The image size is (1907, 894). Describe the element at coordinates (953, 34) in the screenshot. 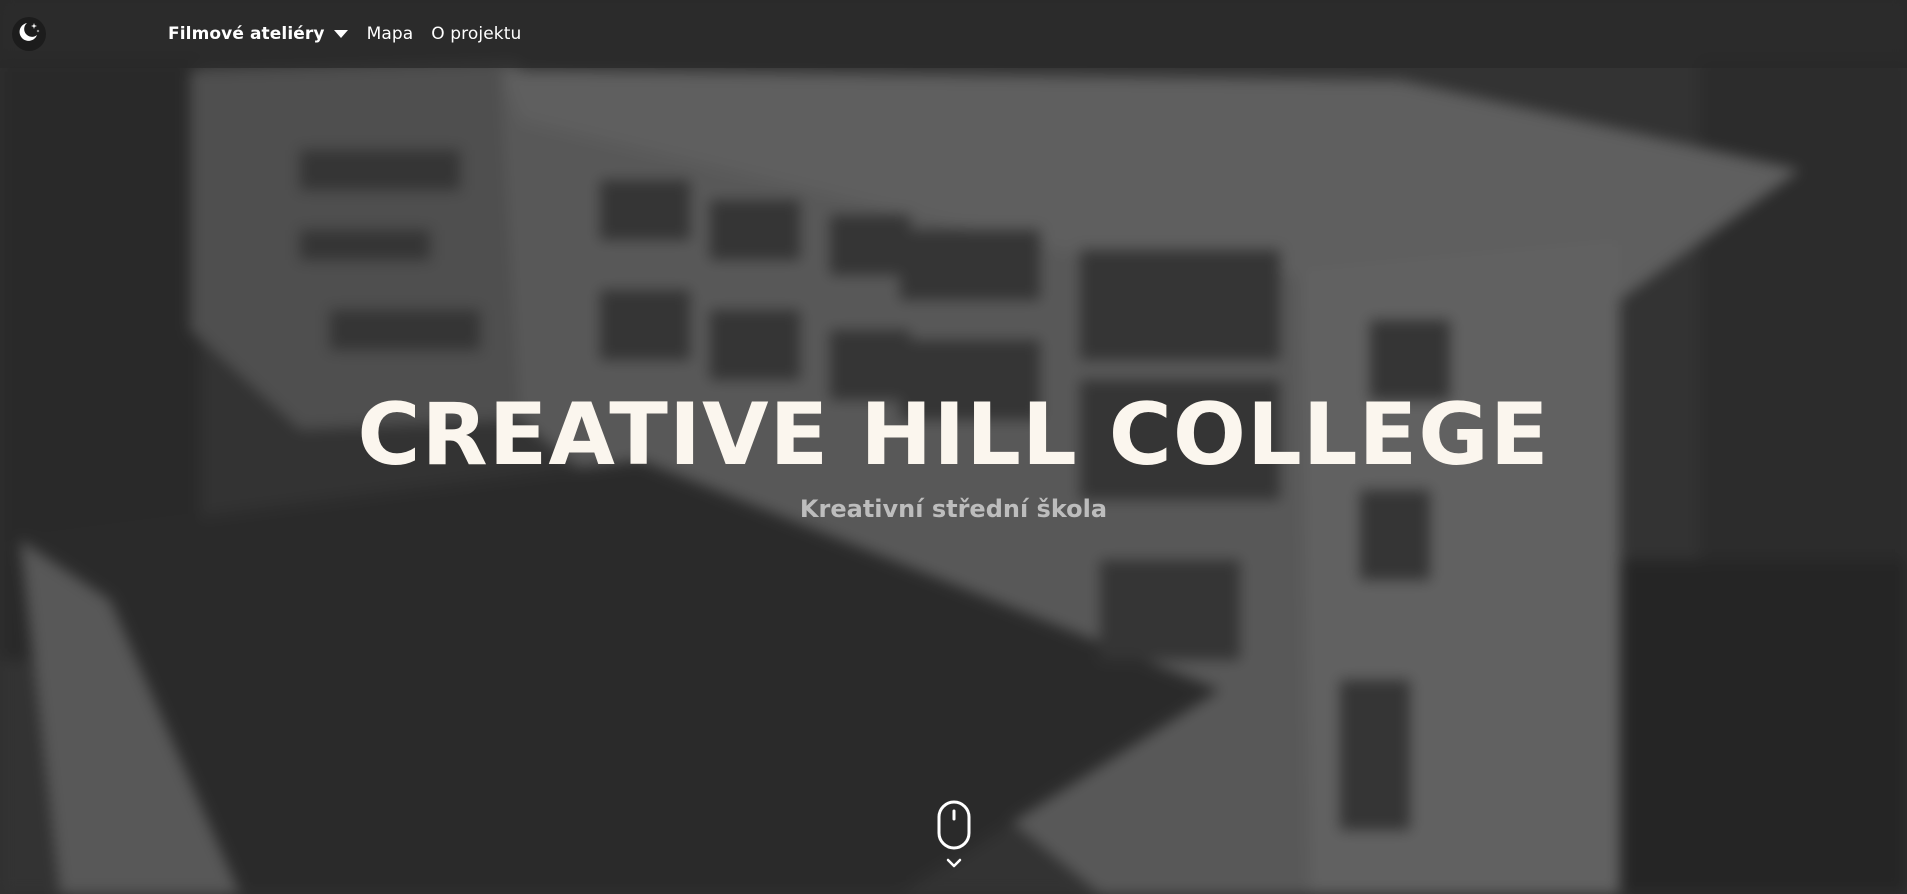

I see `top-navbar: Filmové ateliéry Mapa O projektu` at that location.